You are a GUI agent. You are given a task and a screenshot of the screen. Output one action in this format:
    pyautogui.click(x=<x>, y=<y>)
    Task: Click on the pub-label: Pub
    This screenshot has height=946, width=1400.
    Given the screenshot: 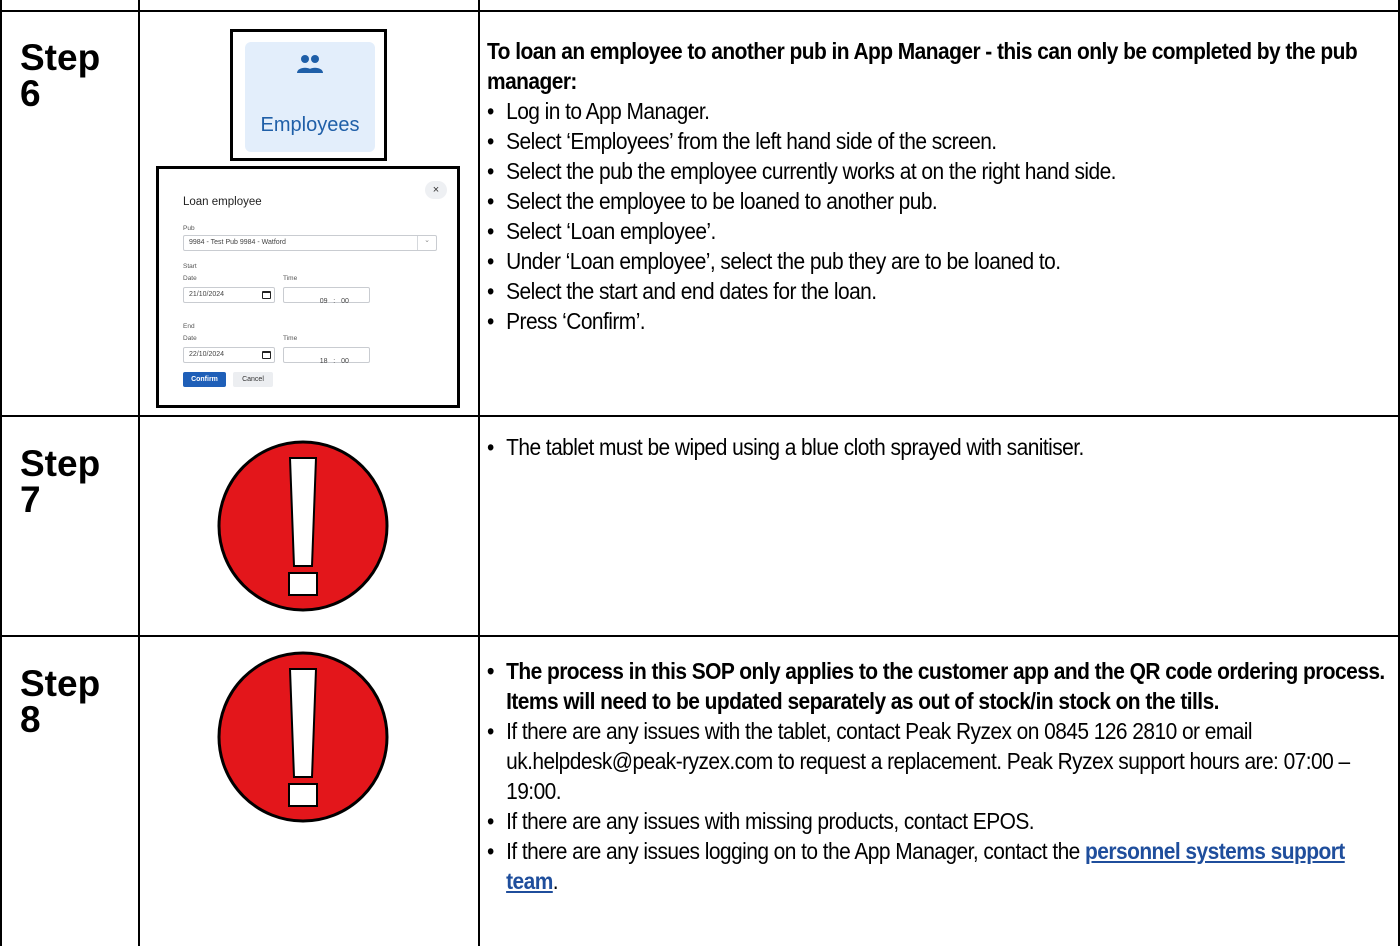 What is the action you would take?
    pyautogui.click(x=189, y=228)
    